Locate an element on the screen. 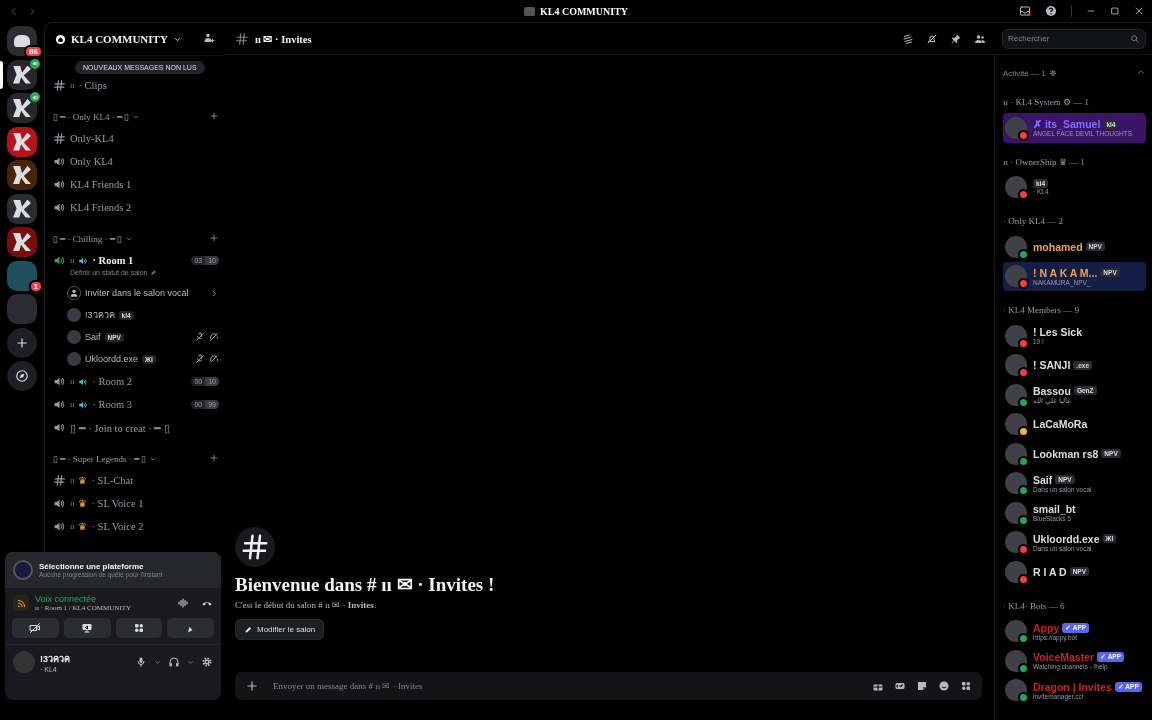 This screenshot has height=720, width=1152. screen-share-button is located at coordinates (87, 628).